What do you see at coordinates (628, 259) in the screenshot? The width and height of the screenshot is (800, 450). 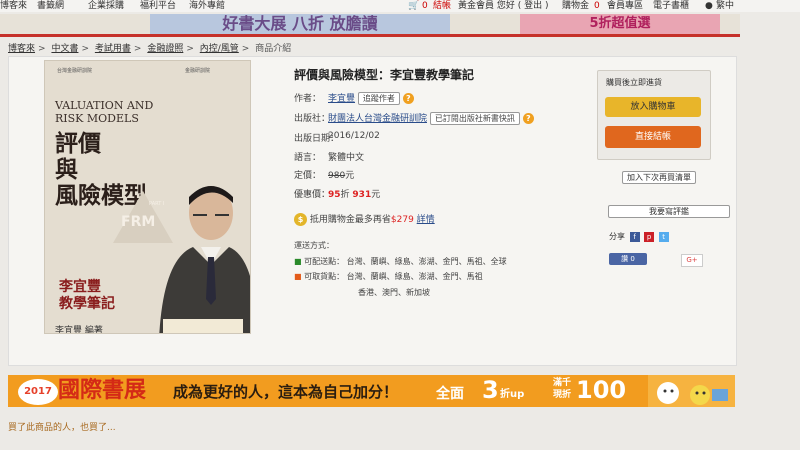 I see `facebook-like-button: 讚 0` at bounding box center [628, 259].